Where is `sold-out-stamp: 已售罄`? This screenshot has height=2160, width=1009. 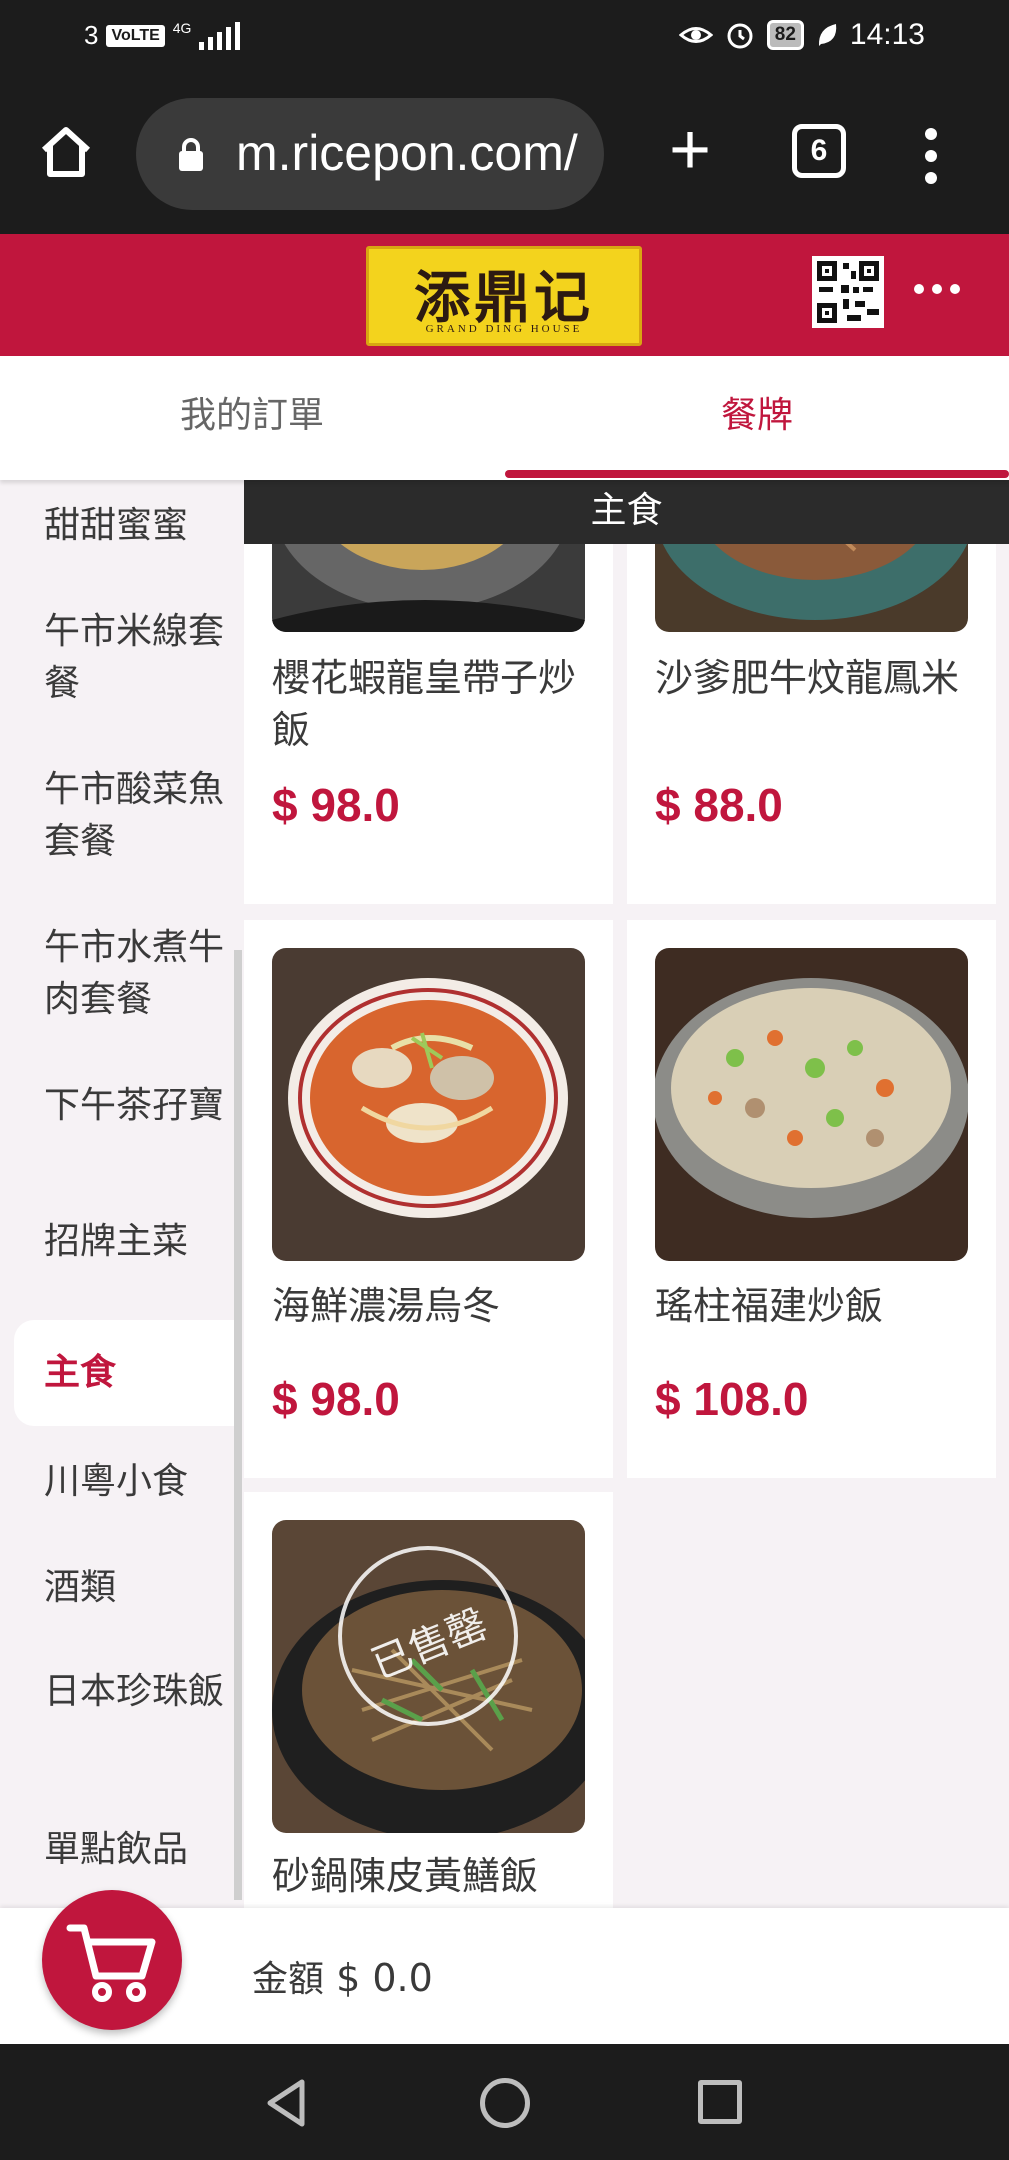
sold-out-stamp: 已售罄 is located at coordinates (428, 1636).